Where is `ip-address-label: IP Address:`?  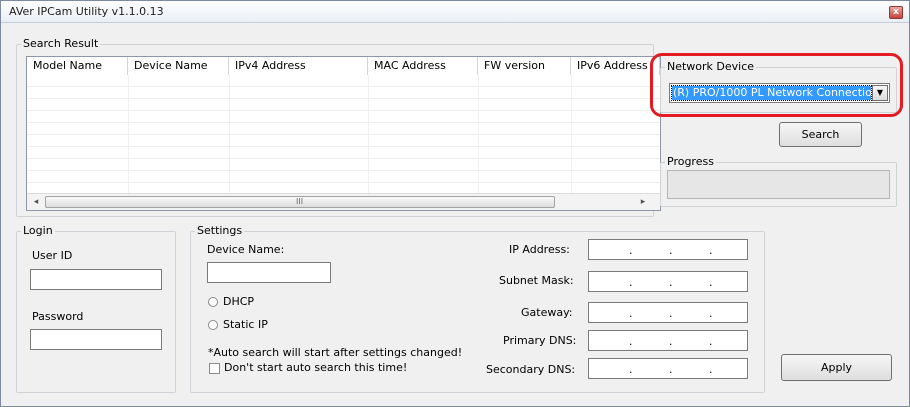
ip-address-label: IP Address: is located at coordinates (539, 249).